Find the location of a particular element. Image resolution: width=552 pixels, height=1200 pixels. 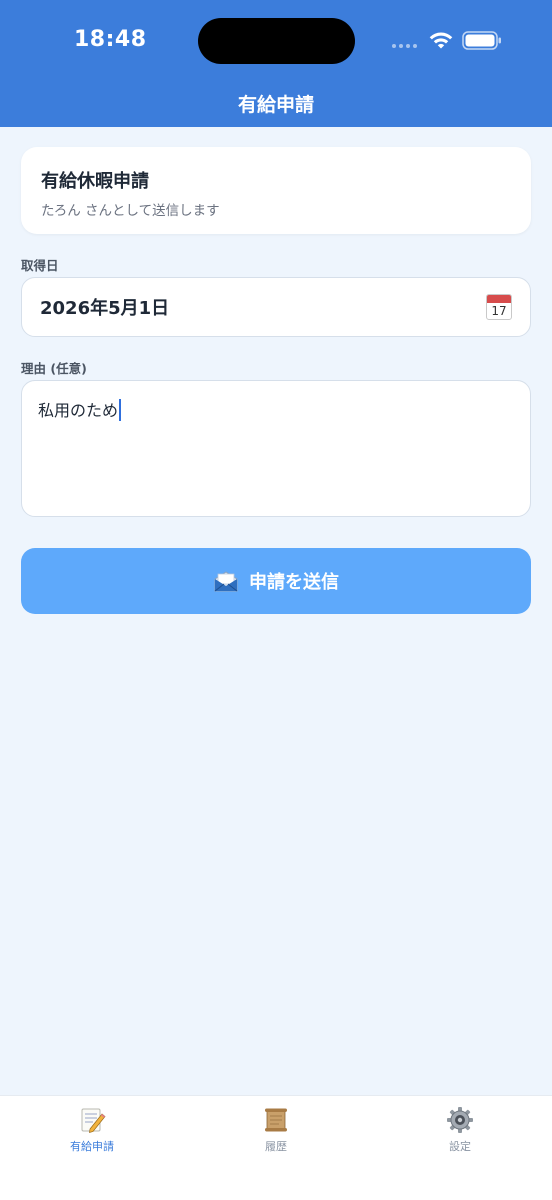

gear-icon is located at coordinates (460, 1120).